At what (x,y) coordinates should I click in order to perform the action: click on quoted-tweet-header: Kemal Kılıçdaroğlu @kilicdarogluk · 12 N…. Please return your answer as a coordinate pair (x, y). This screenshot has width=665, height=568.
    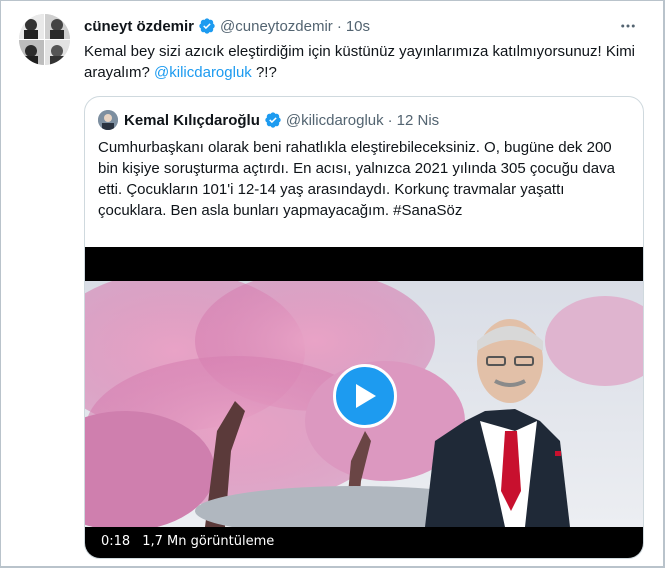
    Looking at the image, I should click on (268, 120).